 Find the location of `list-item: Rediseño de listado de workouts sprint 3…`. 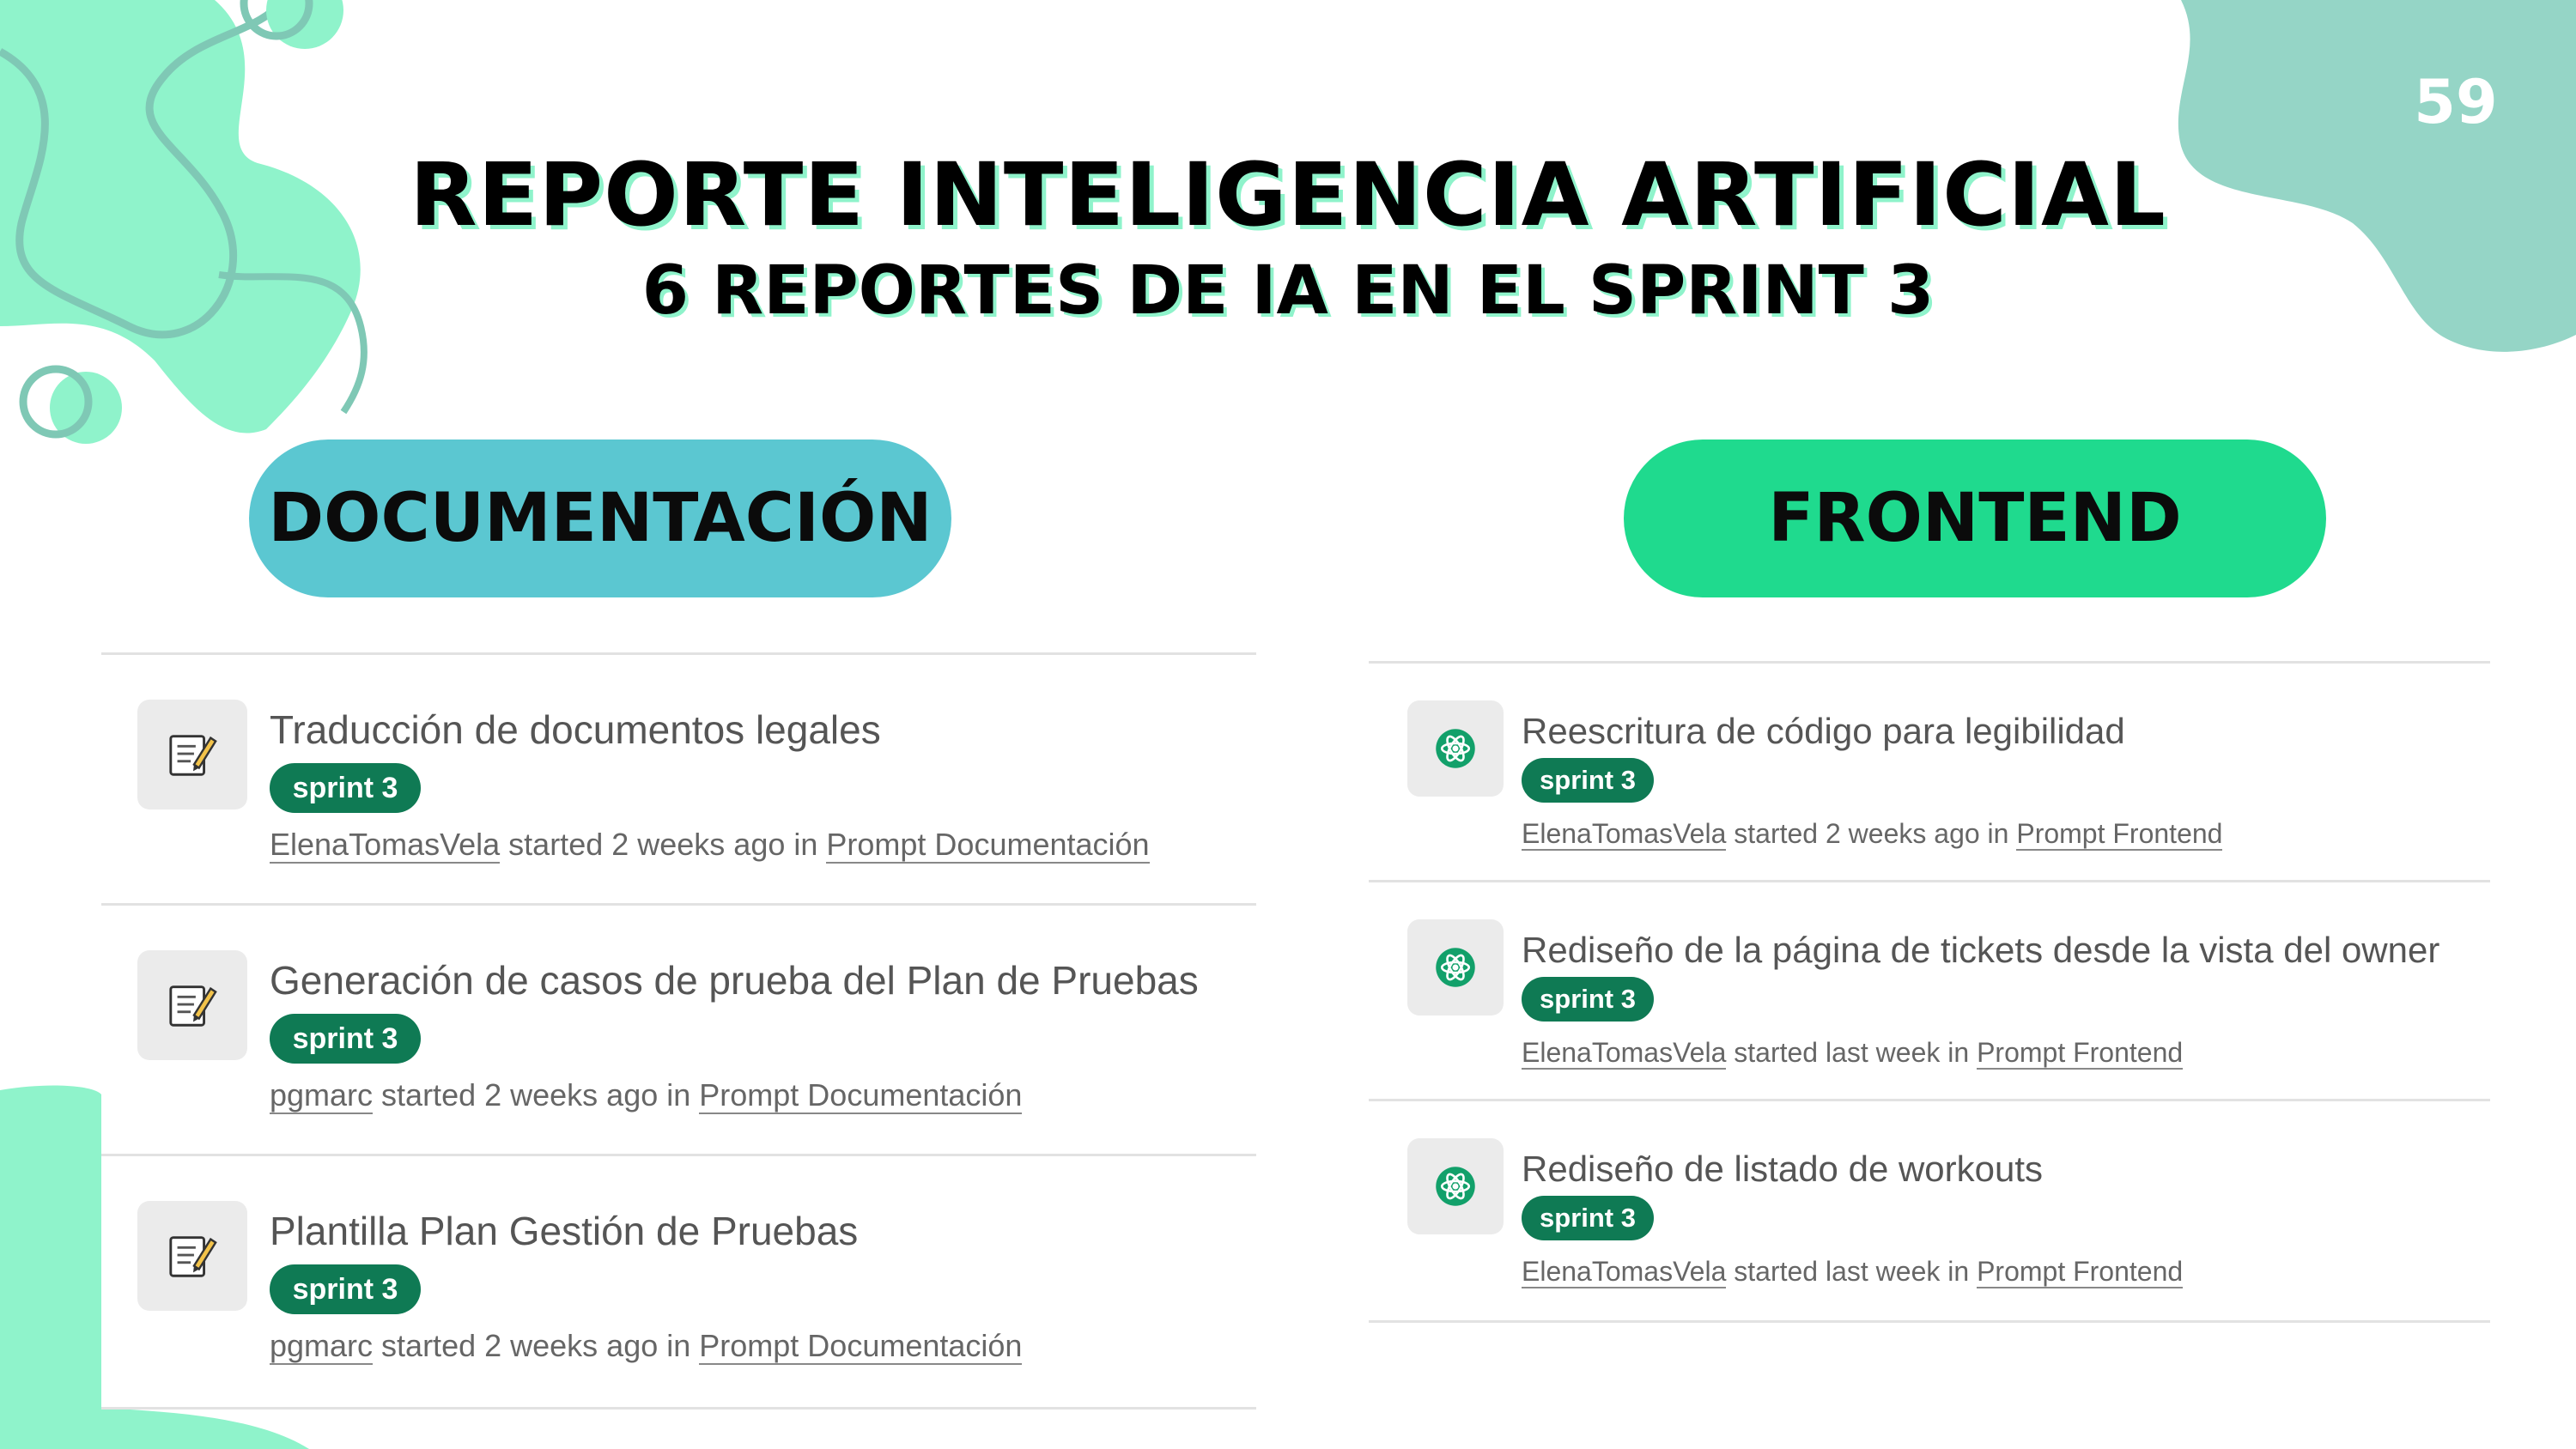

list-item: Rediseño de listado de workouts sprint 3… is located at coordinates (1930, 1211).